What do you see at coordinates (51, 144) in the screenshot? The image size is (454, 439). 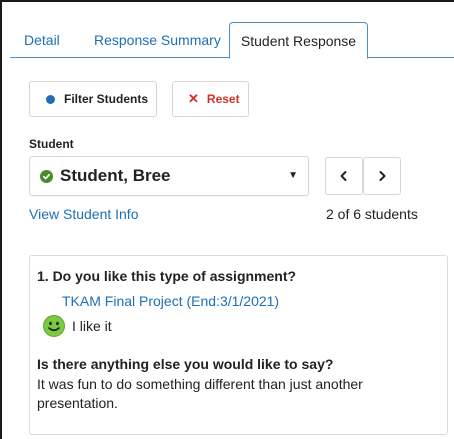 I see `student-field-label: Student` at bounding box center [51, 144].